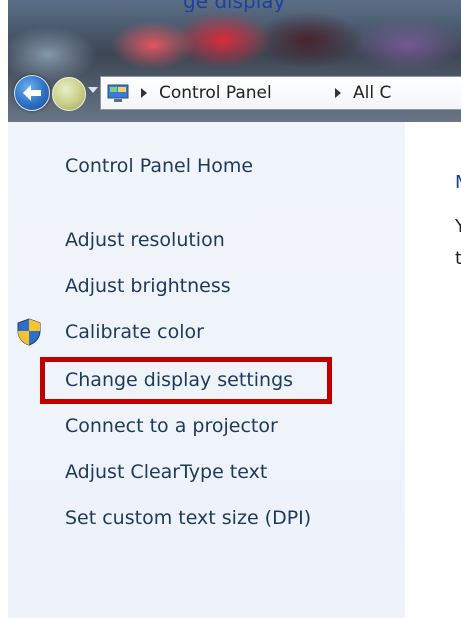 Image resolution: width=461 pixels, height=618 pixels. What do you see at coordinates (215, 93) in the screenshot?
I see `breadcrumb-control-panel: Control Panel` at bounding box center [215, 93].